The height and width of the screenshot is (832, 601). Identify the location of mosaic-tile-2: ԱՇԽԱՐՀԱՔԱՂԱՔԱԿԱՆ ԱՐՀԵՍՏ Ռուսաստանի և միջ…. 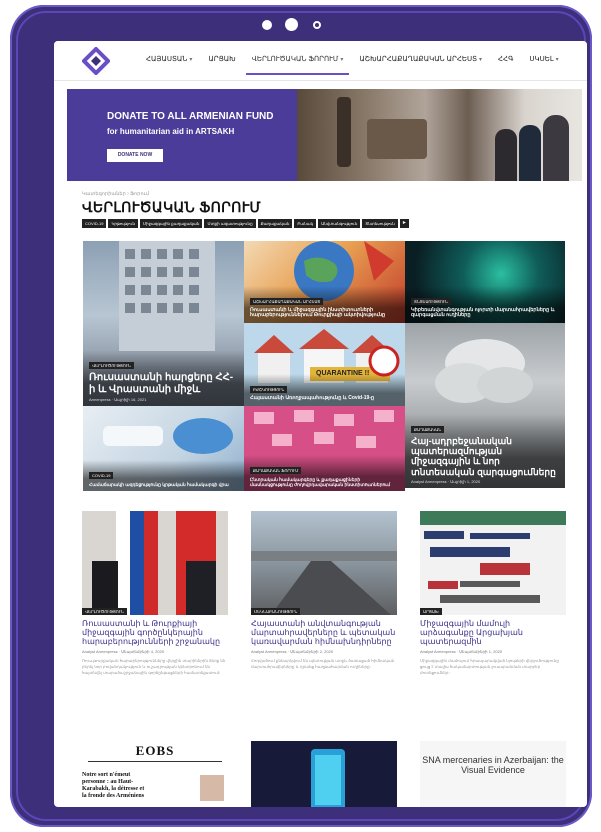
(324, 282).